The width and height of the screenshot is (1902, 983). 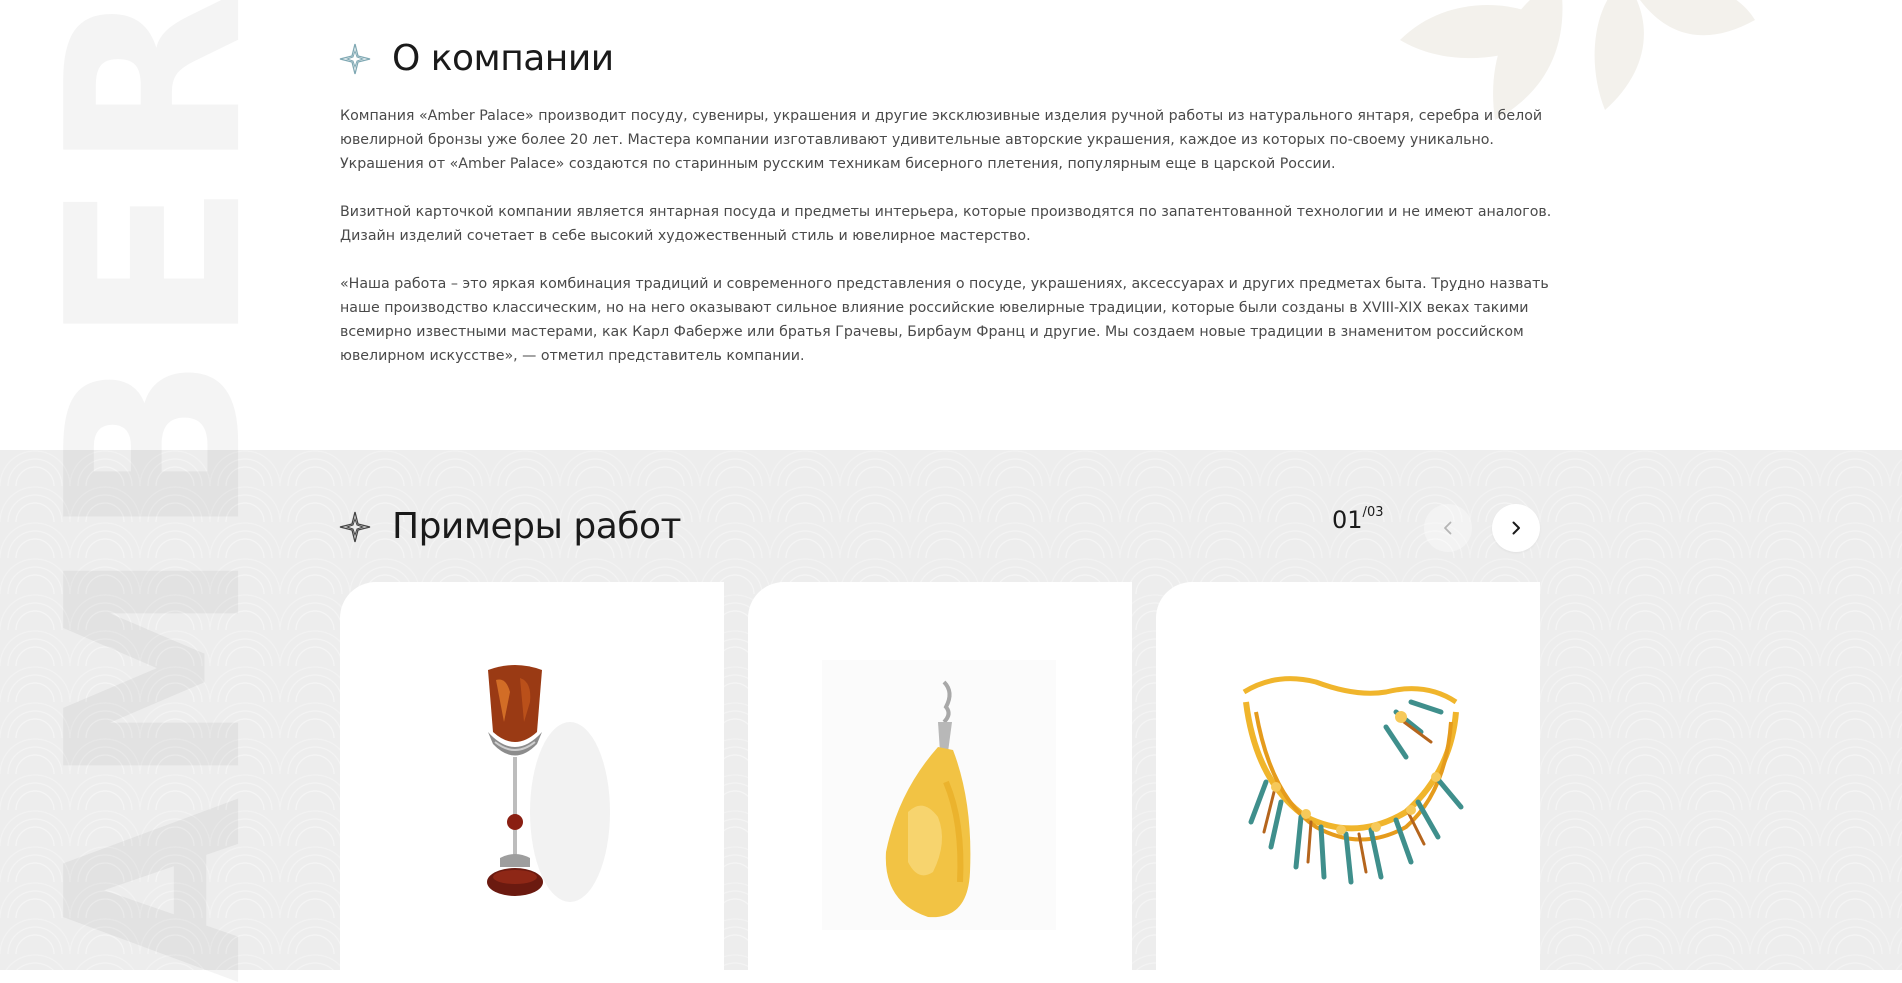 I want to click on amber-pendant-image, so click(x=939, y=795).